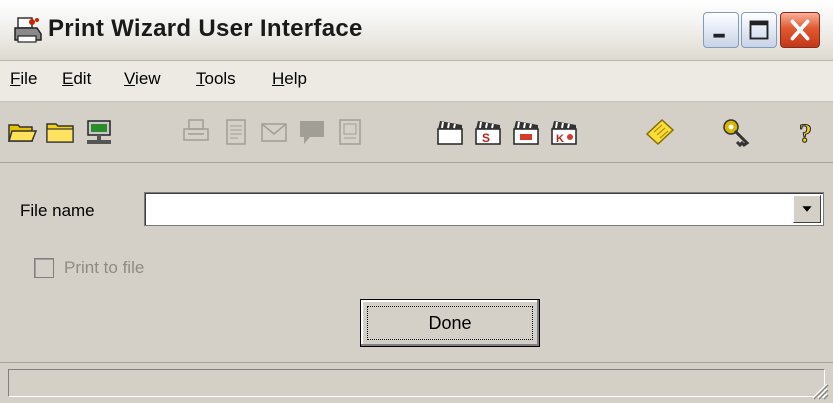 The image size is (833, 403). Describe the element at coordinates (44, 268) in the screenshot. I see `print-to-file-checkbox` at that location.